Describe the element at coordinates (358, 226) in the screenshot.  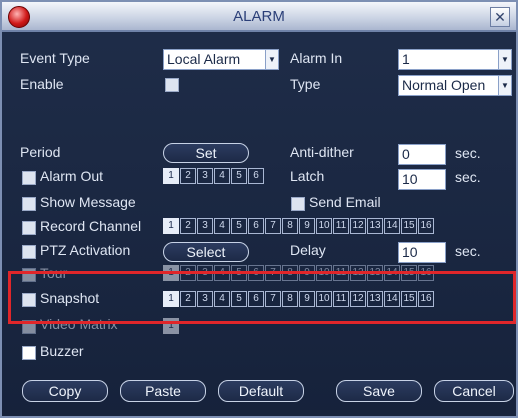
I see `record-channel-channel-12: 12` at that location.